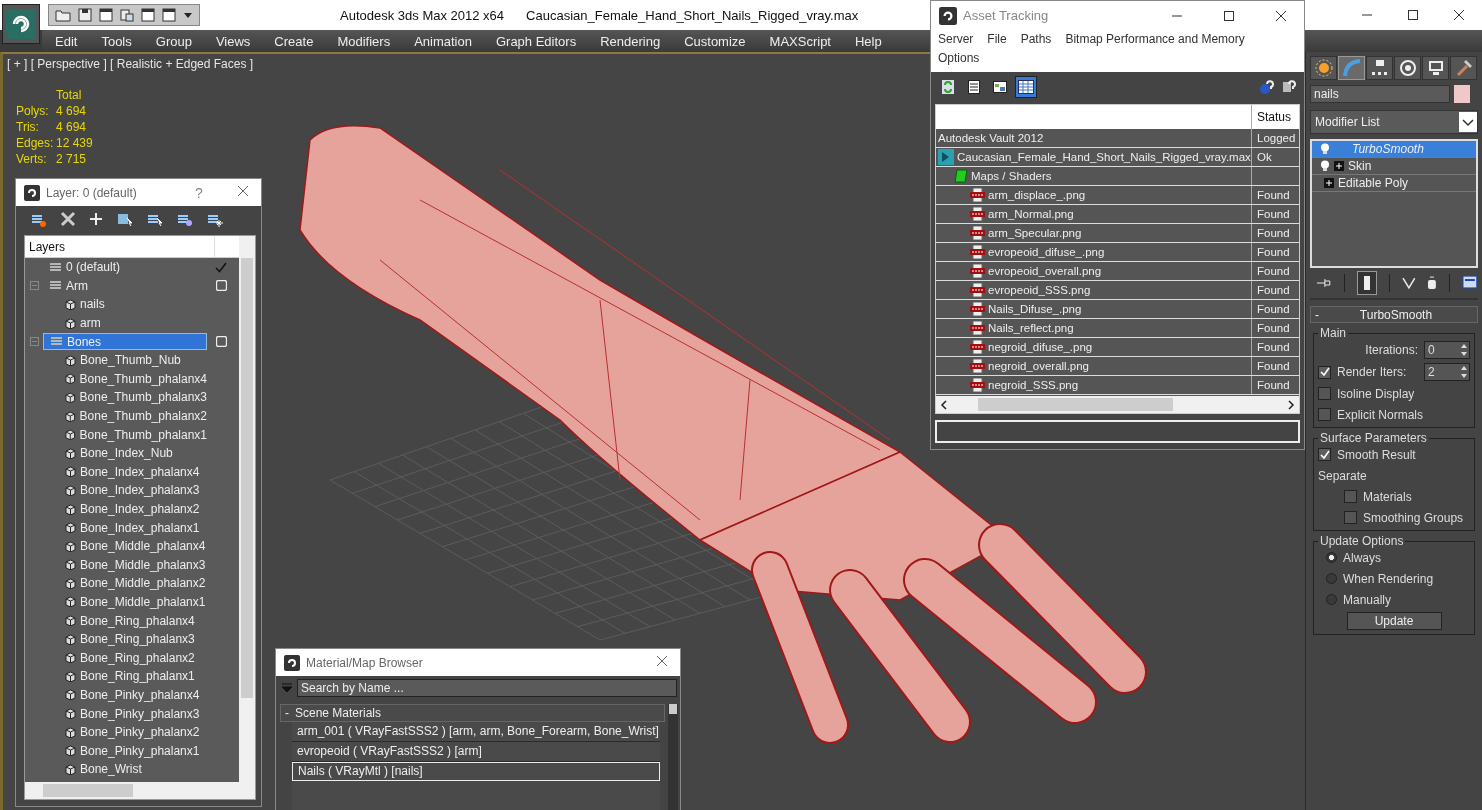 The image size is (1482, 810). I want to click on group-title: Main, so click(1333, 333).